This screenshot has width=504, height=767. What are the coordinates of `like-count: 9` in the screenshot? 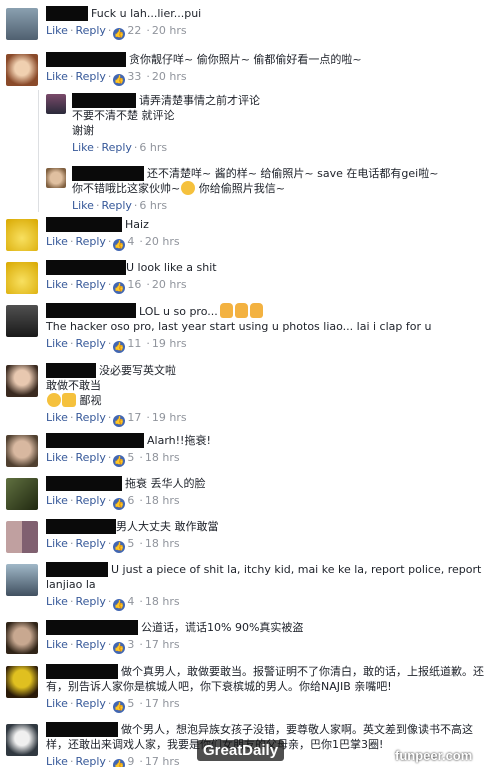 It's located at (130, 761).